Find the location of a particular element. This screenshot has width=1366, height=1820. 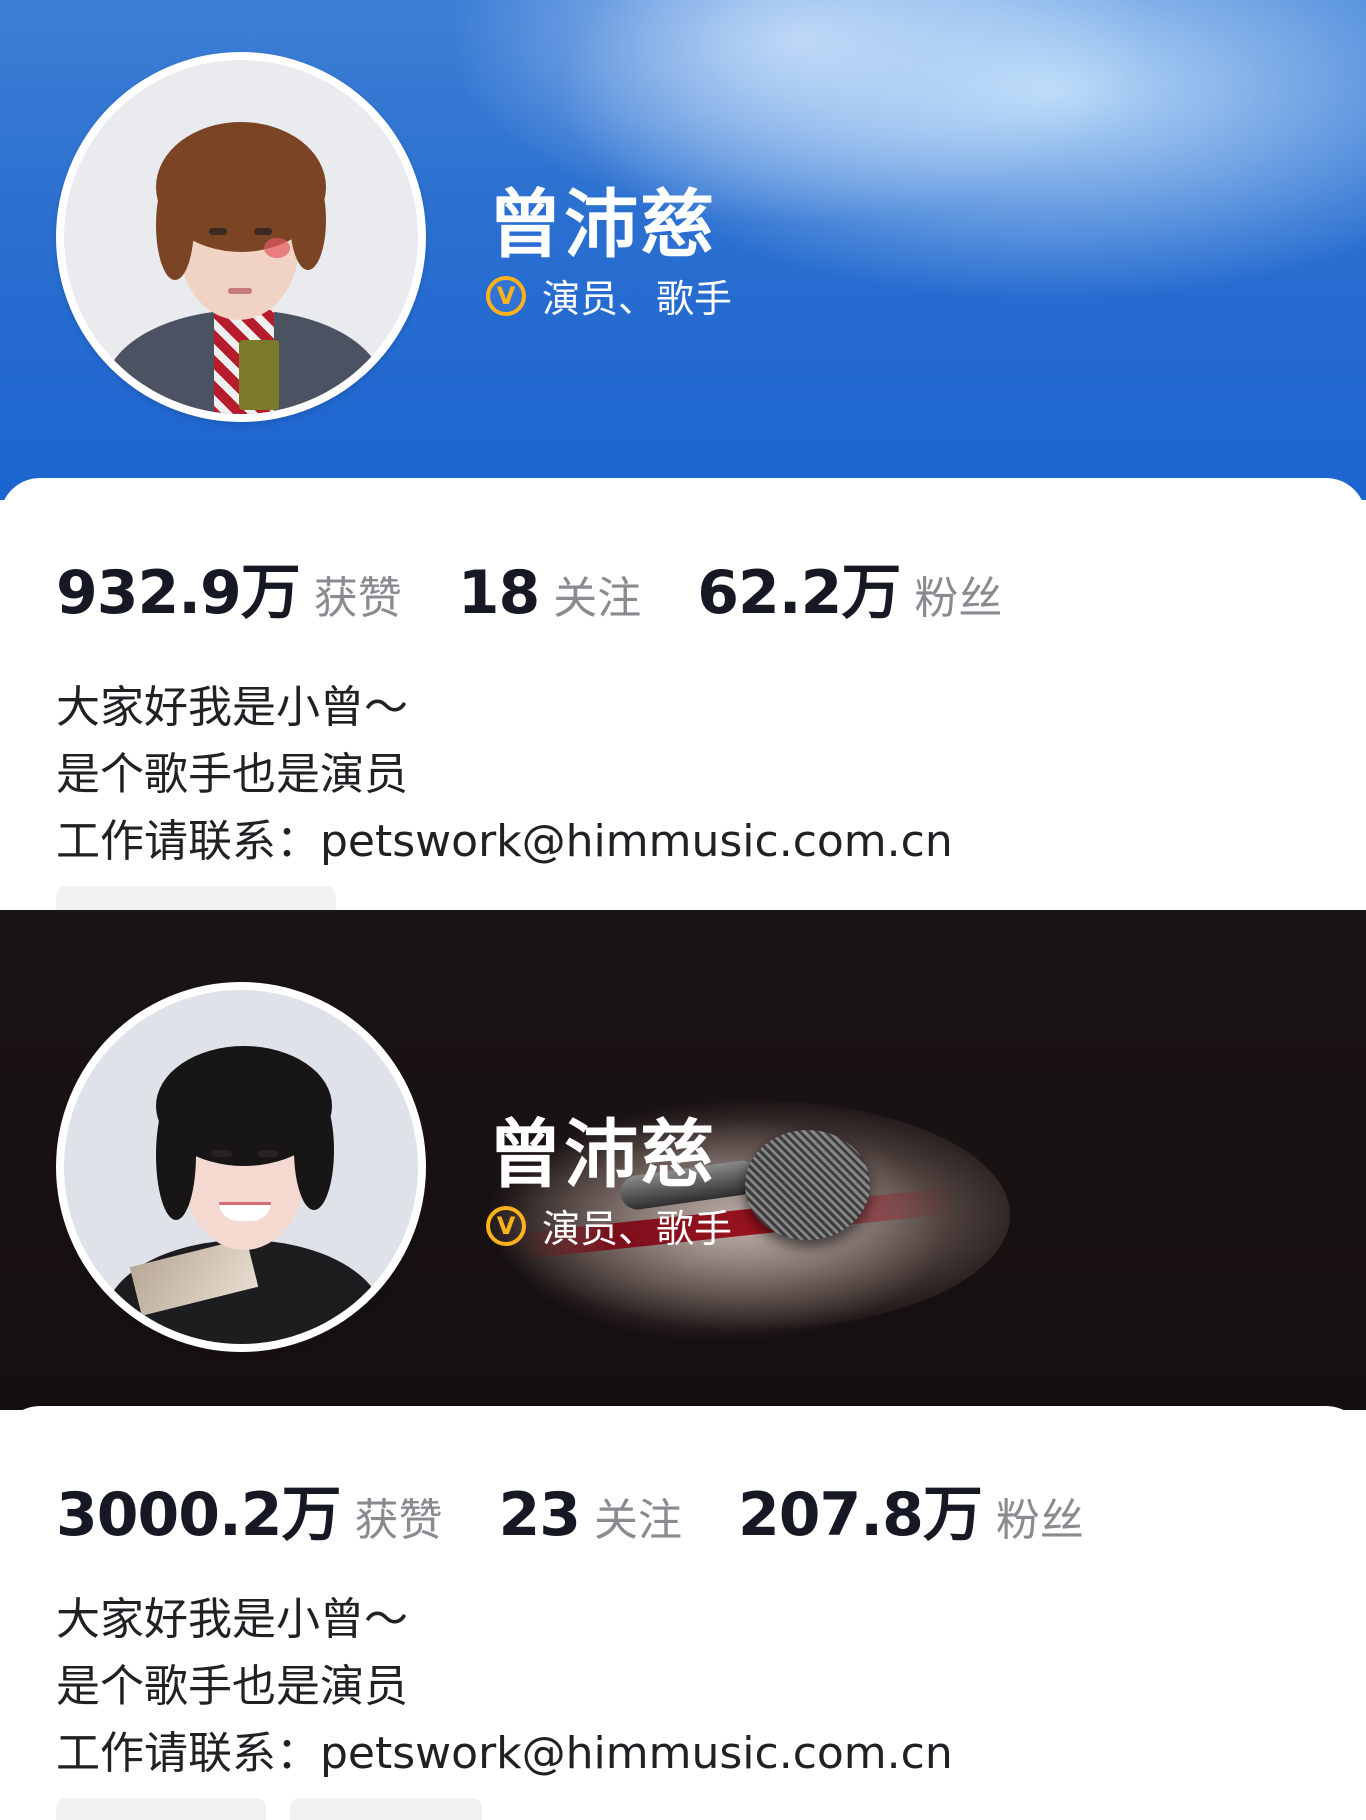

stat-followers: 207.8万 粉丝 is located at coordinates (911, 1509).